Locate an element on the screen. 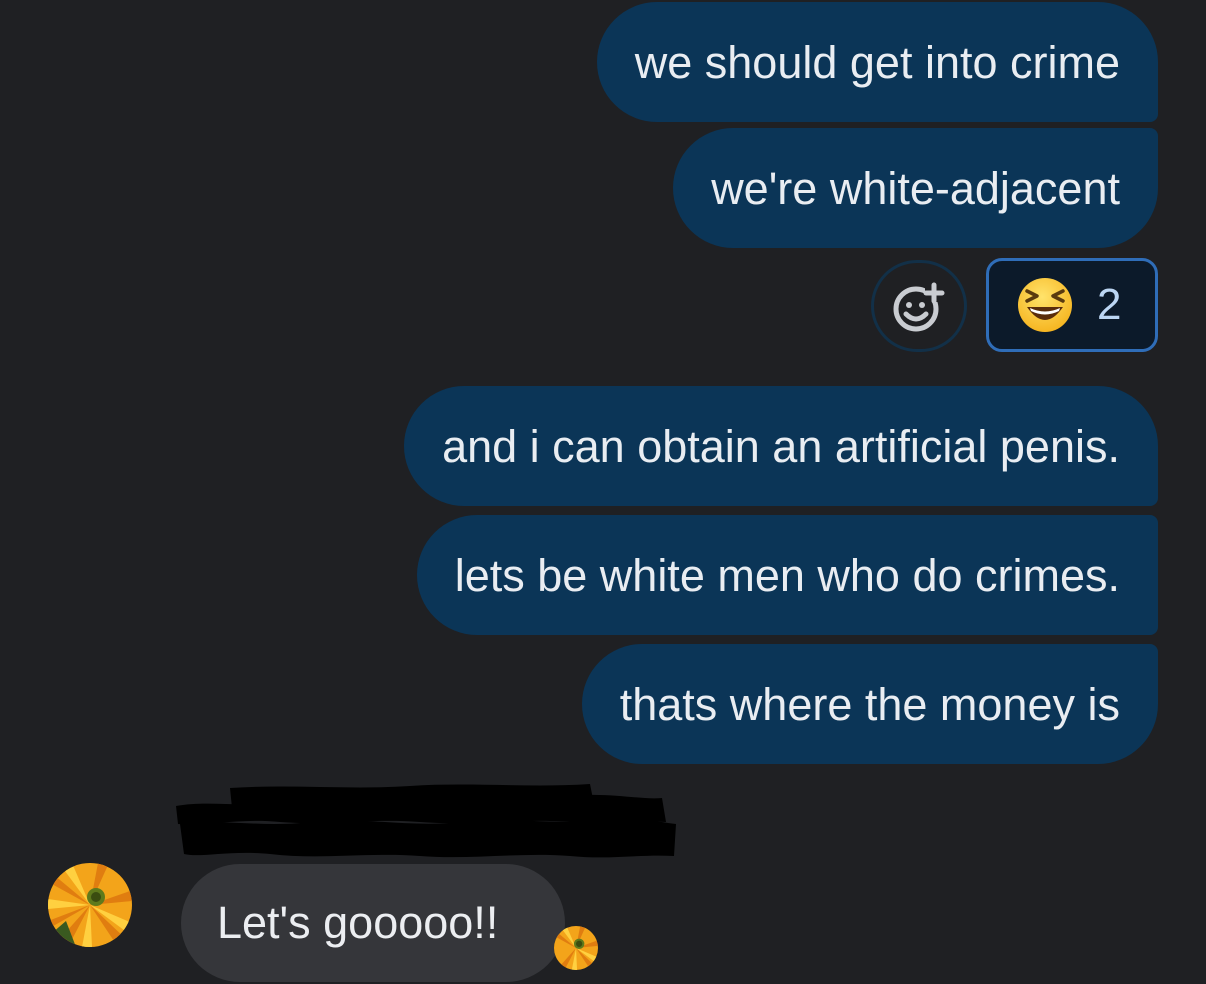 This screenshot has width=1206, height=984. message-text: we should get into crime is located at coordinates (877, 62).